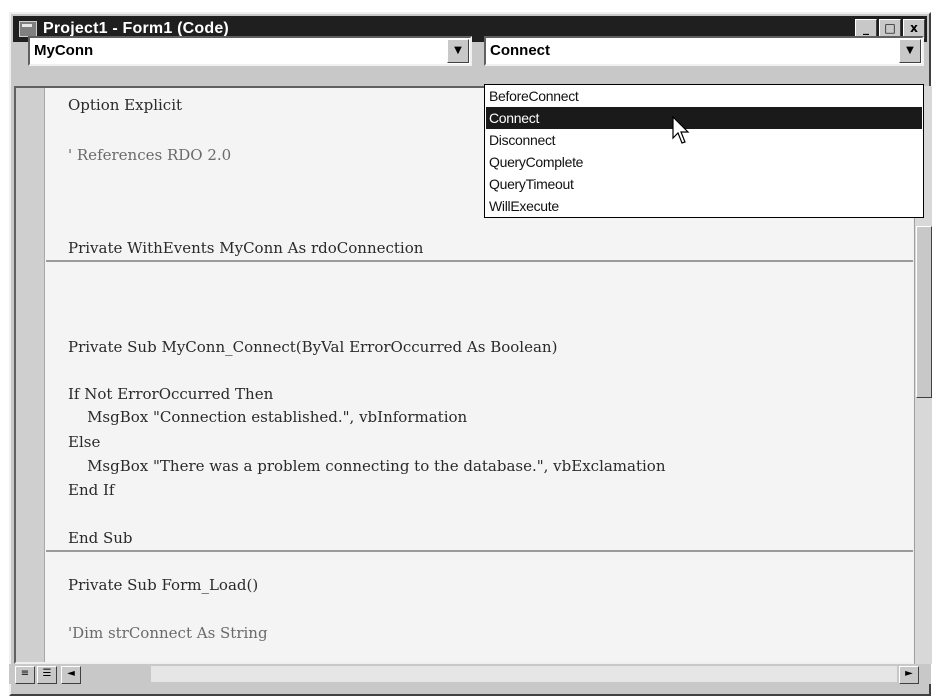  Describe the element at coordinates (64, 50) in the screenshot. I see `object-combo-value: MyConn` at that location.